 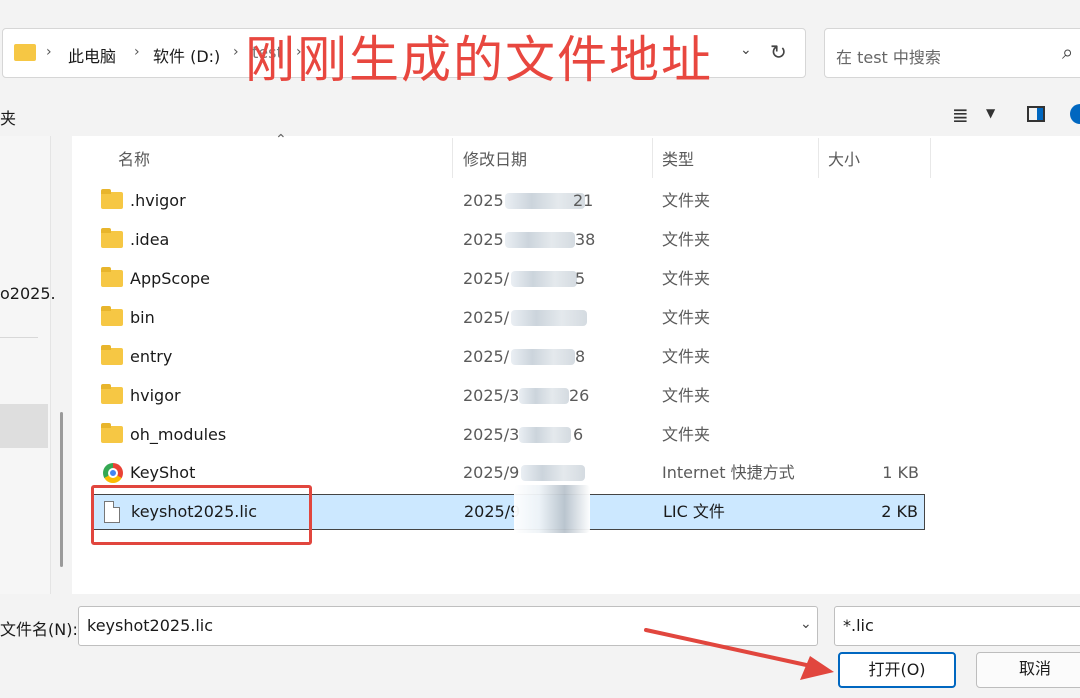 I want to click on file-row: hvigor 2025/3 26 文件夹, so click(x=509, y=396).